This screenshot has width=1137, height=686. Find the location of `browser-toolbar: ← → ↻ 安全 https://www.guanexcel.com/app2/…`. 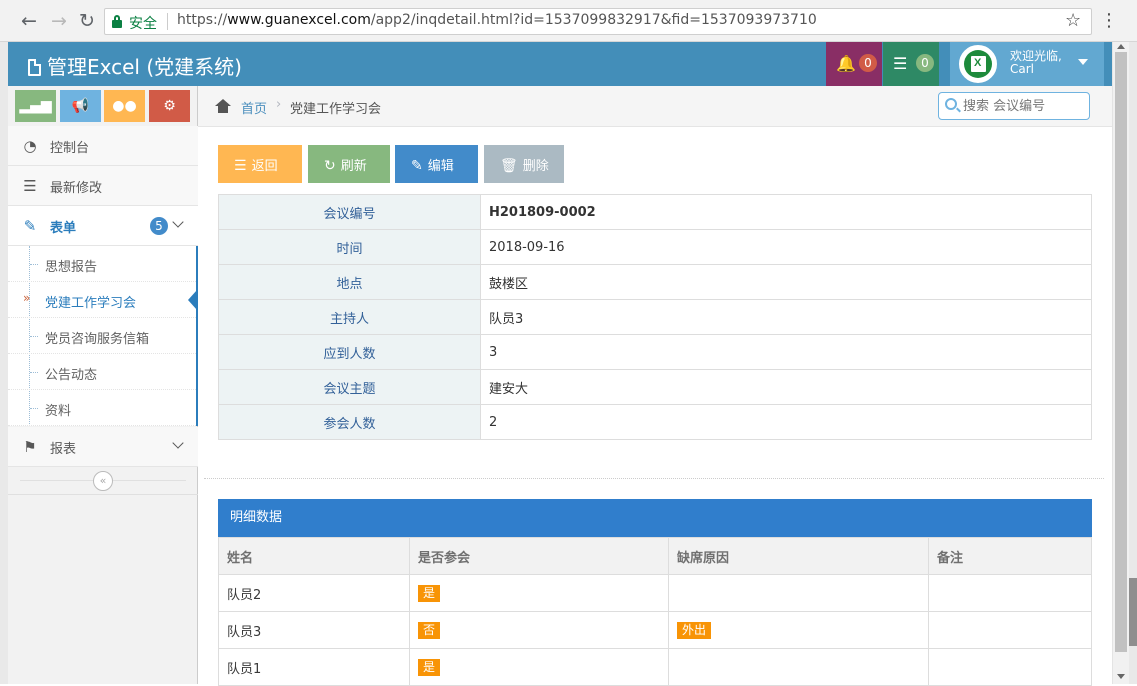

browser-toolbar: ← → ↻ 安全 https://www.guanexcel.com/app2/… is located at coordinates (568, 21).